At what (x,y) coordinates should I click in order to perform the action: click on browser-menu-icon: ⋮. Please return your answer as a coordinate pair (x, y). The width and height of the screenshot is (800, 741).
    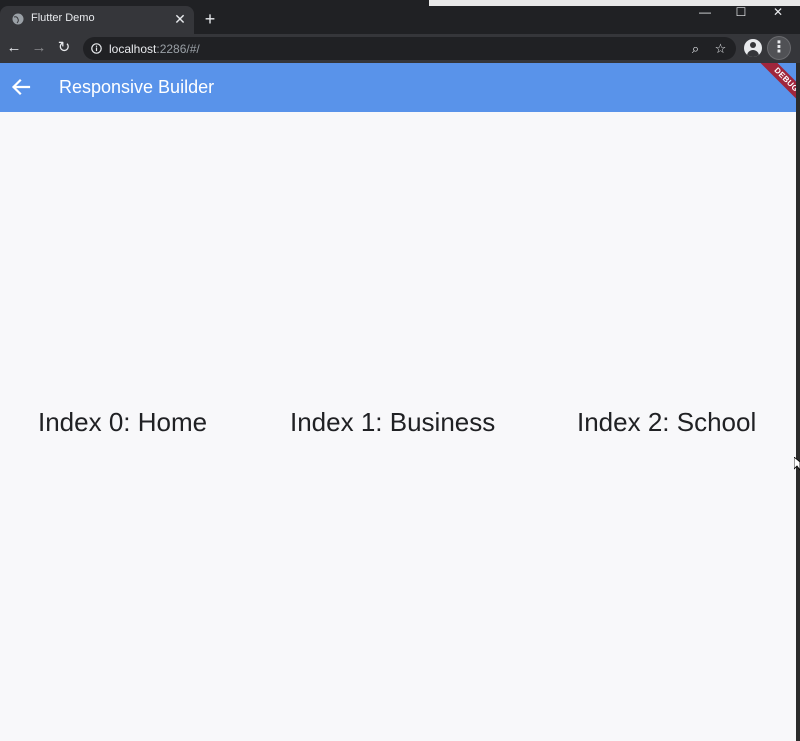
    Looking at the image, I should click on (779, 48).